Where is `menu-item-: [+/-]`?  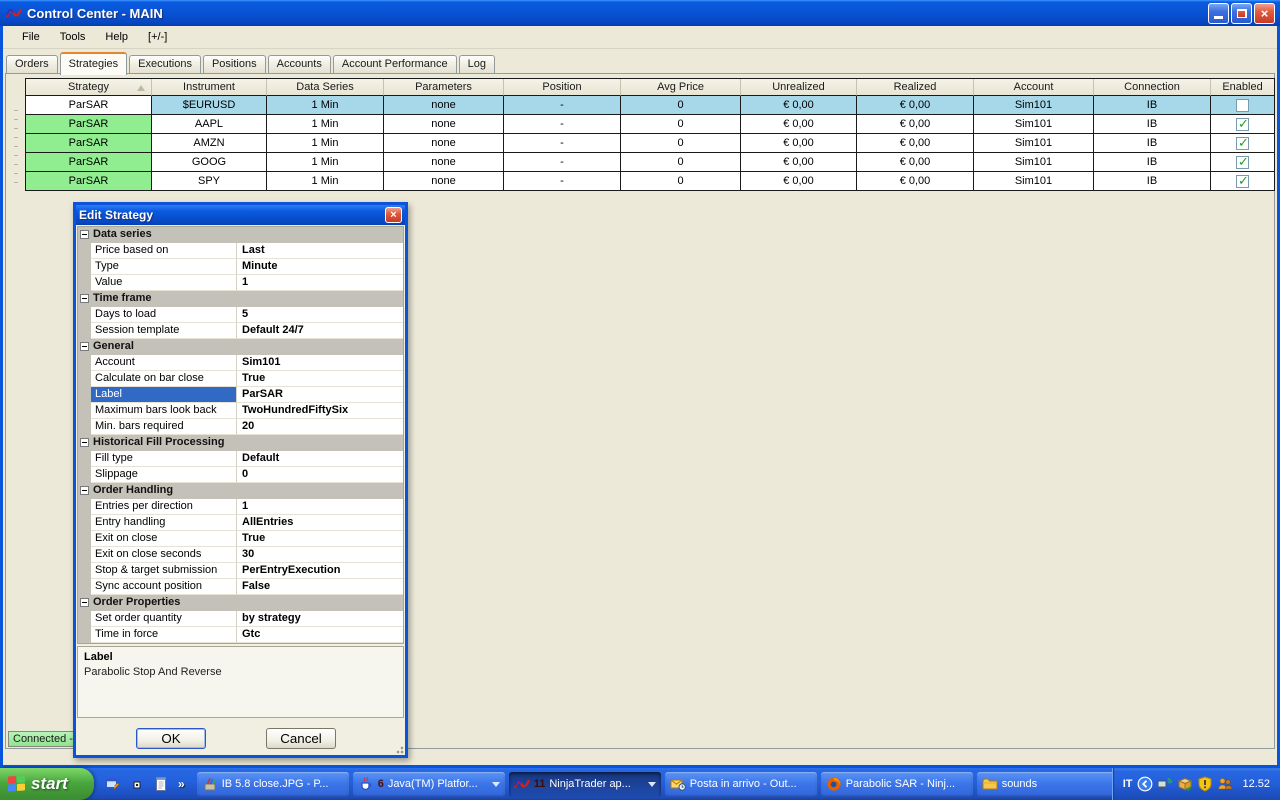
menu-item-: [+/-] is located at coordinates (157, 37).